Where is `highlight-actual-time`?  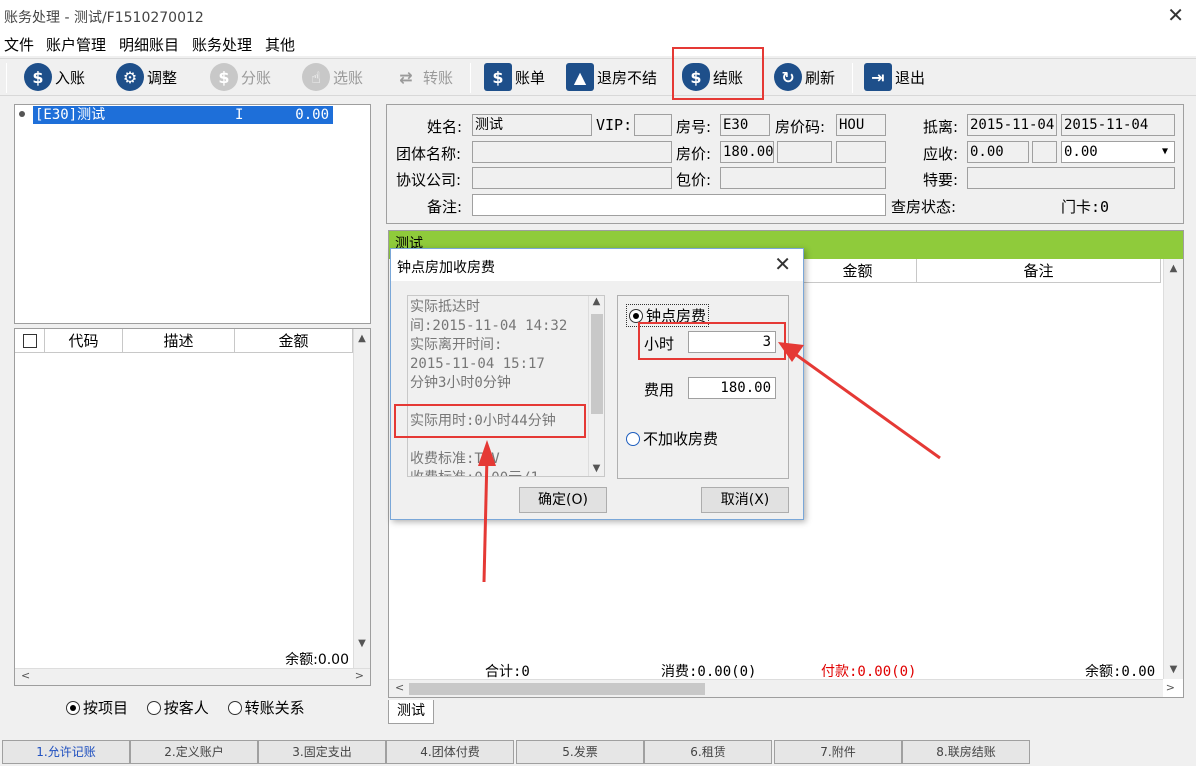
highlight-actual-time is located at coordinates (490, 421).